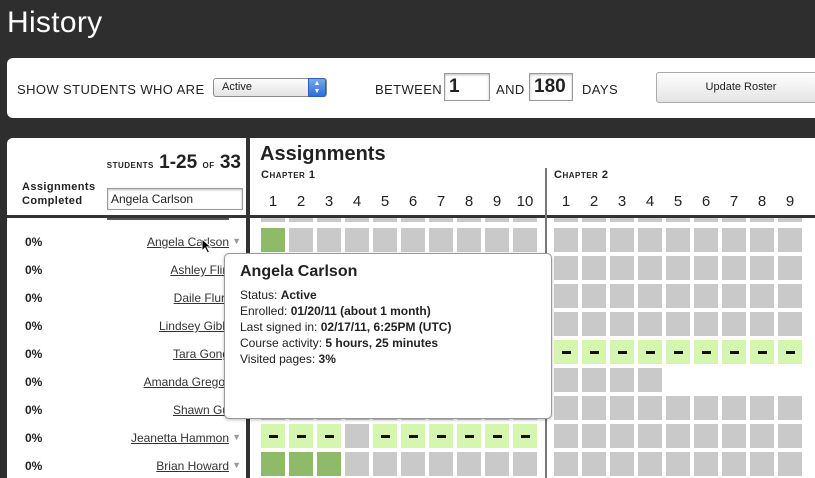 This screenshot has width=815, height=478. What do you see at coordinates (188, 242) in the screenshot?
I see `student-name-link: Angela Carlson` at bounding box center [188, 242].